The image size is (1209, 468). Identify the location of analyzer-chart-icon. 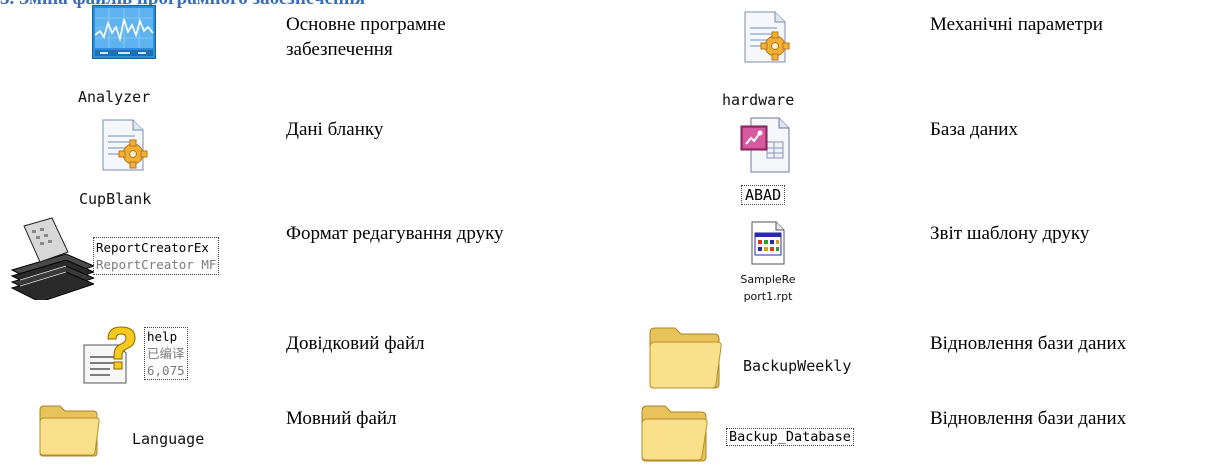
(124, 32).